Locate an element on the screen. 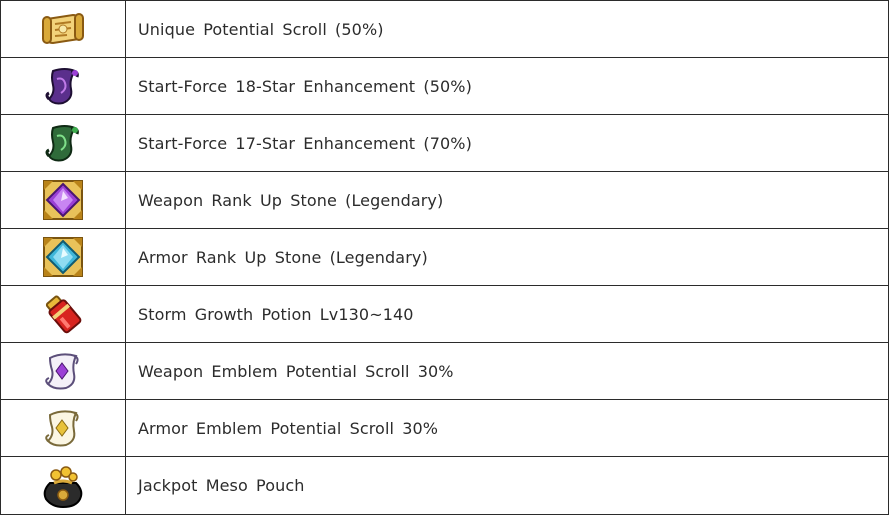 Image resolution: width=890 pixels, height=515 pixels. table-row: Unique Potential Scroll (50%) is located at coordinates (444, 29).